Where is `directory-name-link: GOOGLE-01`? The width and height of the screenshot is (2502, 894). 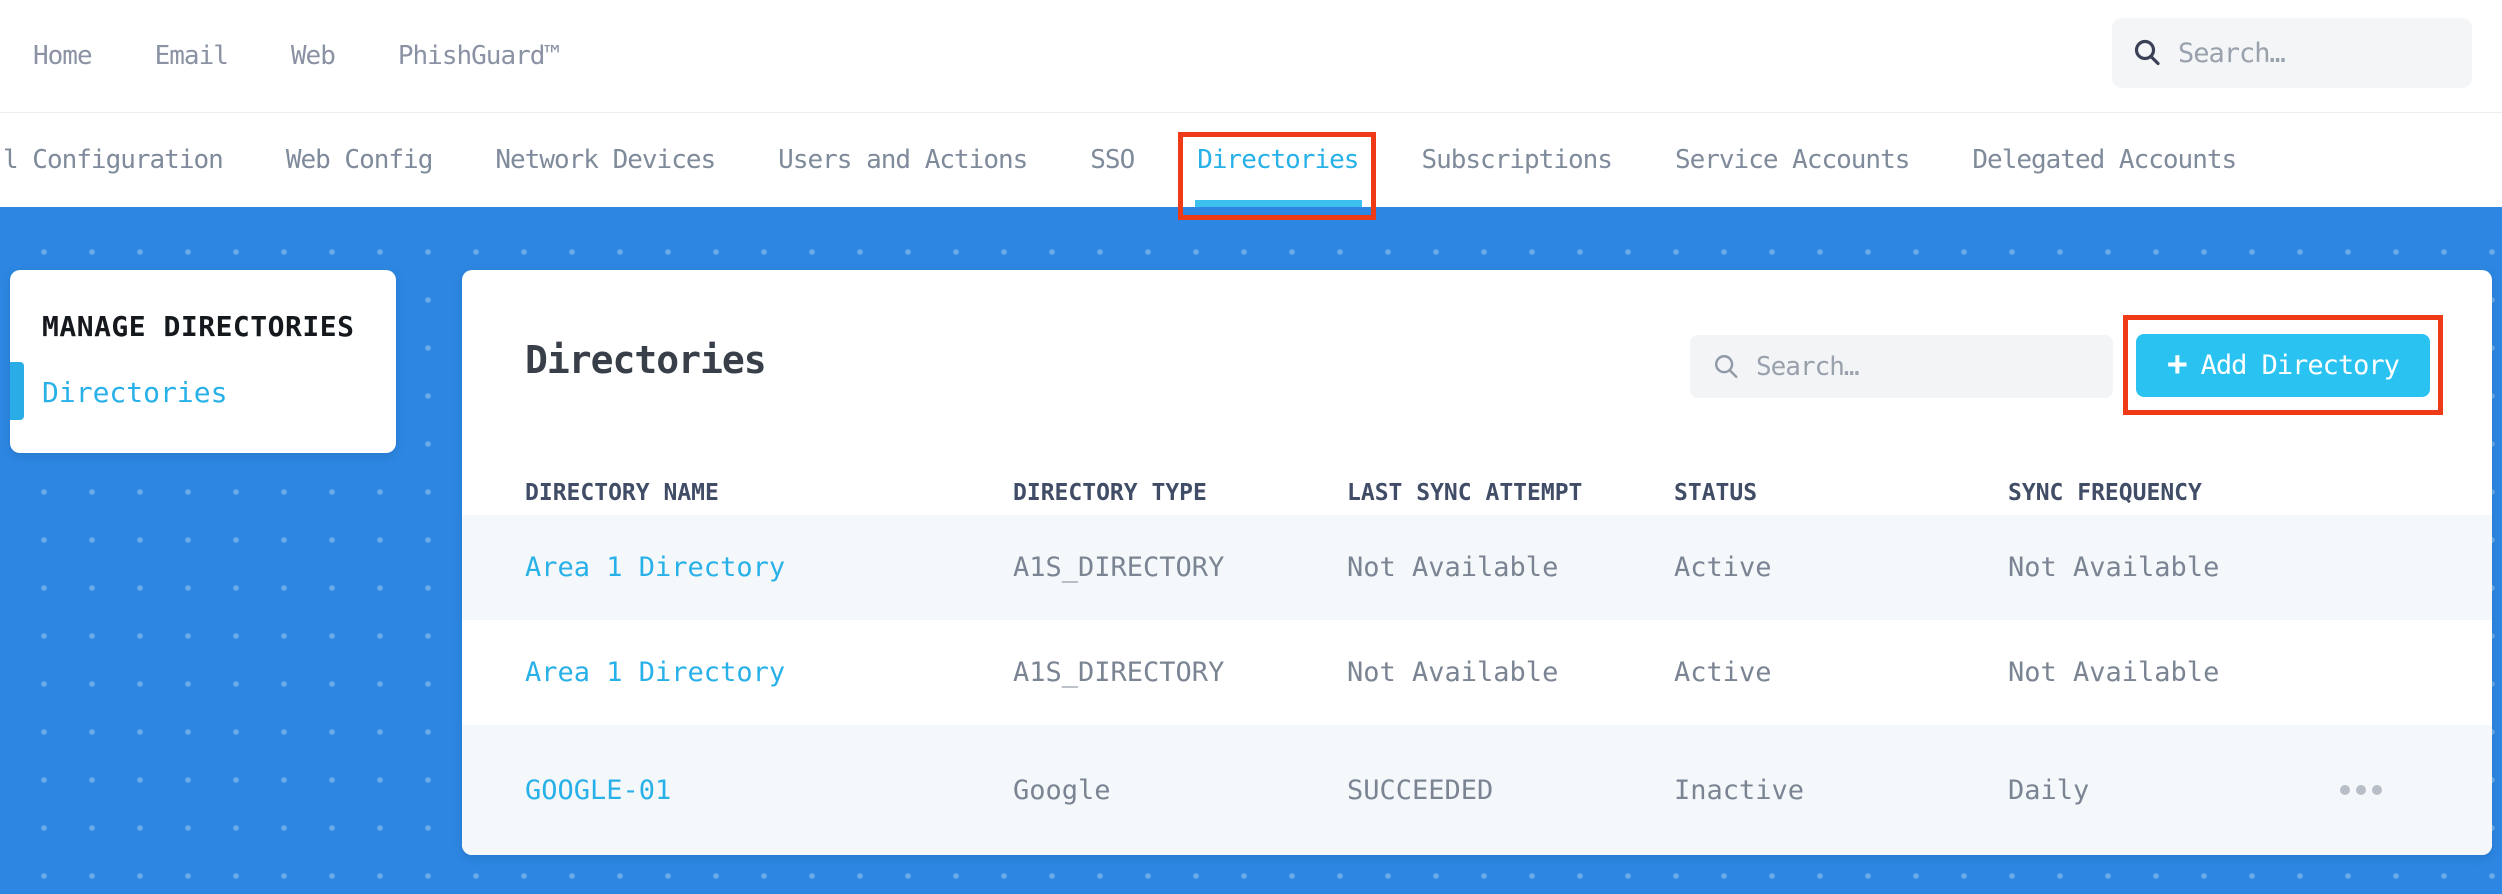
directory-name-link: GOOGLE-01 is located at coordinates (769, 790).